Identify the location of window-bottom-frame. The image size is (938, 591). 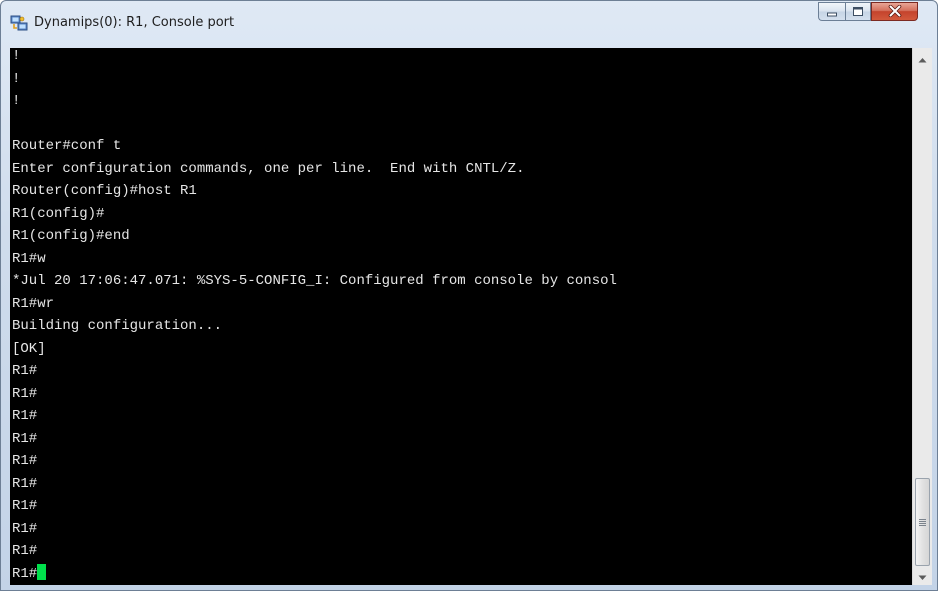
(469, 588).